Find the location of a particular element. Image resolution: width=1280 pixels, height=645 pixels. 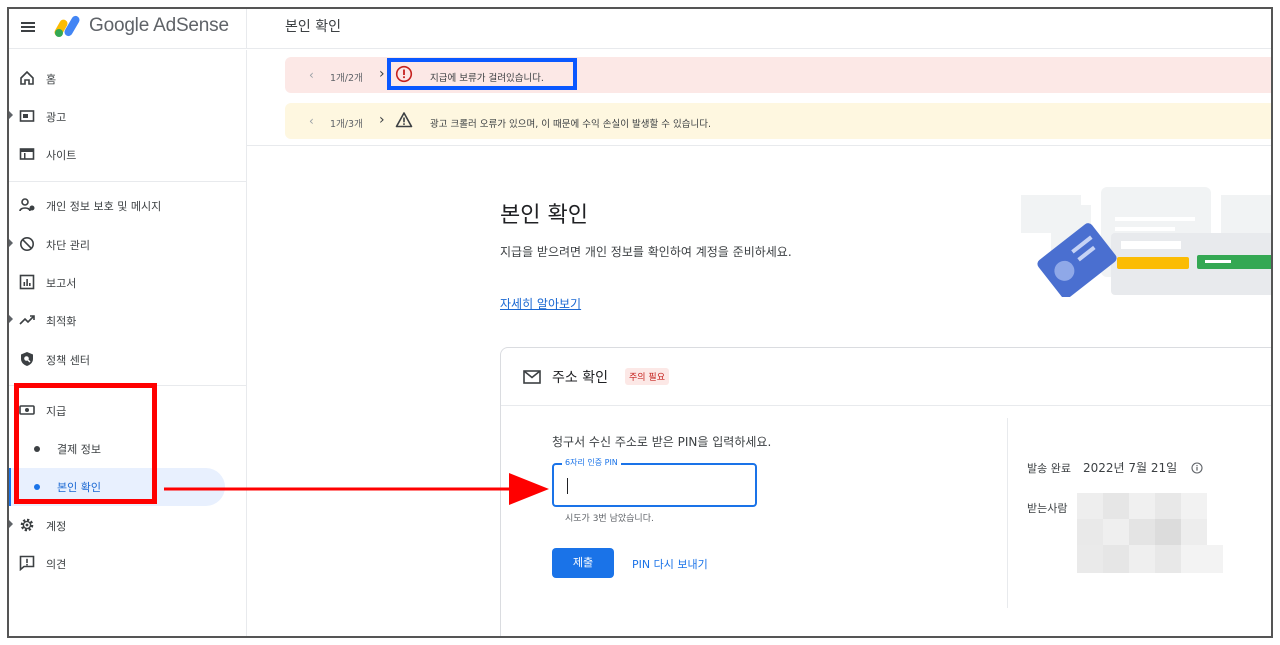

header-divider is located at coordinates (246, 29).